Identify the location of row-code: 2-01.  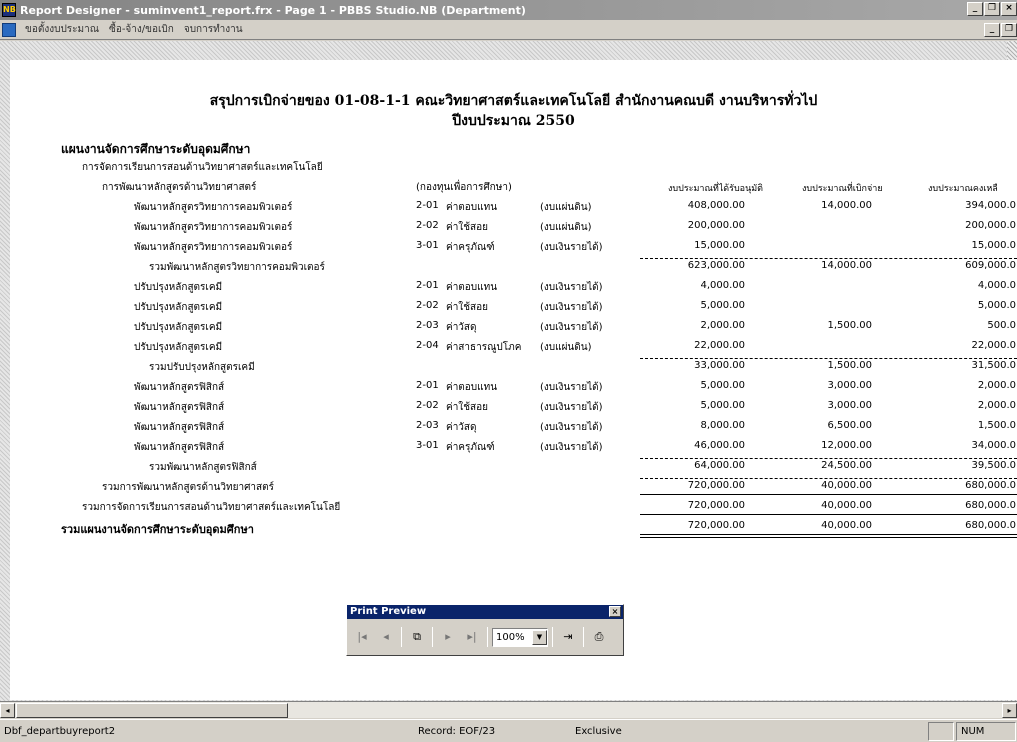
(427, 385).